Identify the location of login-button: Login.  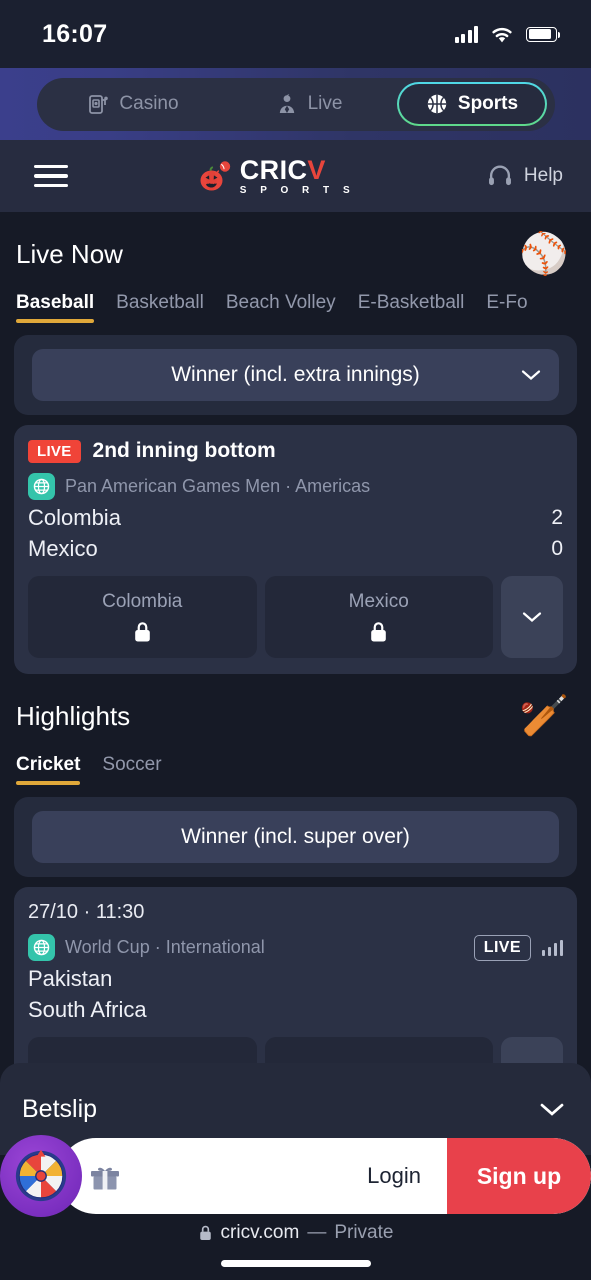
(394, 1176).